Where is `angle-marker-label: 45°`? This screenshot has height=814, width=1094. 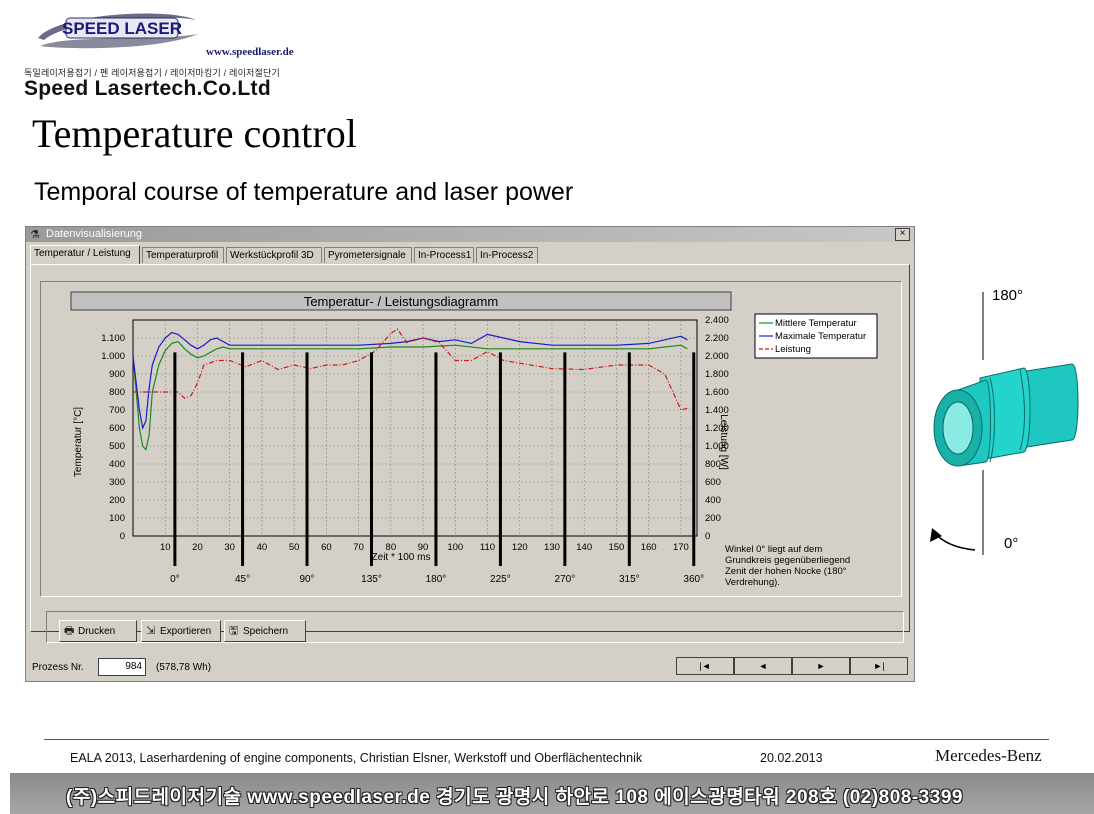
angle-marker-label: 45° is located at coordinates (242, 579).